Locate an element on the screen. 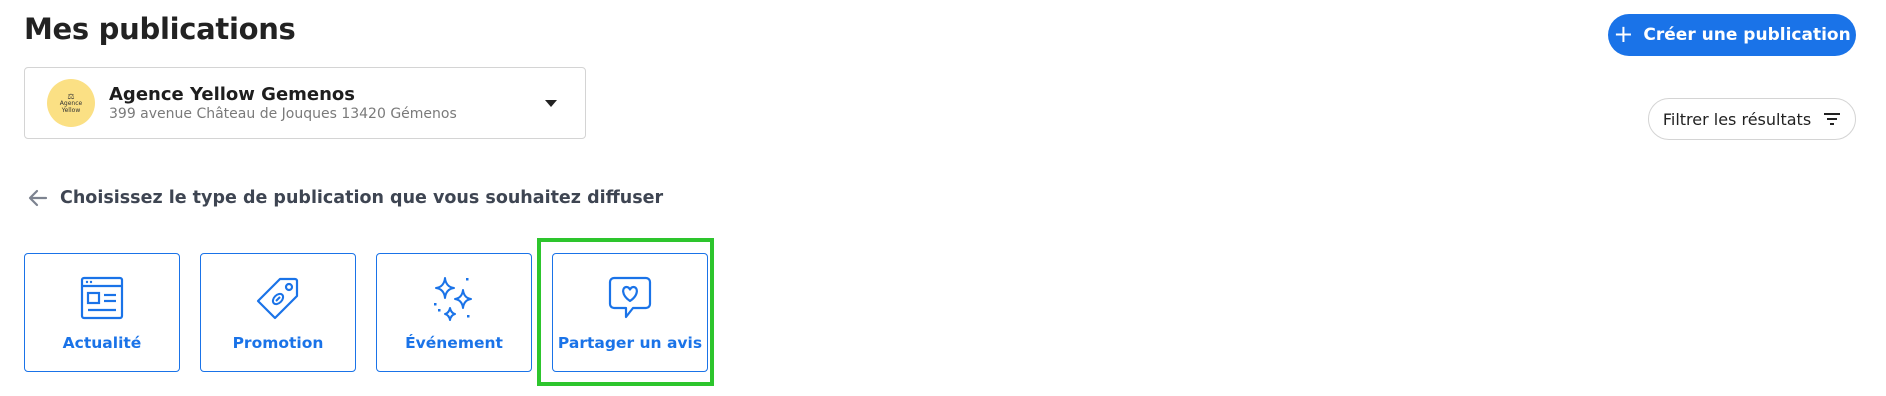  price-tag-icon is located at coordinates (277, 298).